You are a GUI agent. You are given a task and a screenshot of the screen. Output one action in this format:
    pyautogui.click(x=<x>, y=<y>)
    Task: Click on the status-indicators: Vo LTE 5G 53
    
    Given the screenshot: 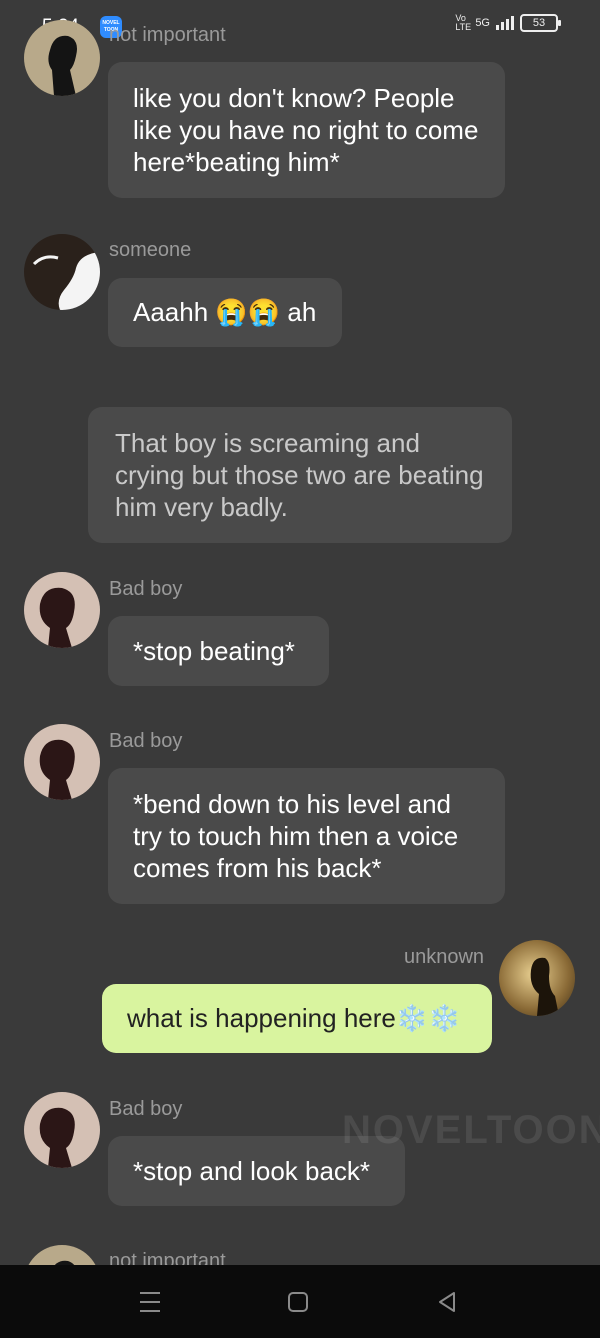 What is the action you would take?
    pyautogui.click(x=508, y=22)
    